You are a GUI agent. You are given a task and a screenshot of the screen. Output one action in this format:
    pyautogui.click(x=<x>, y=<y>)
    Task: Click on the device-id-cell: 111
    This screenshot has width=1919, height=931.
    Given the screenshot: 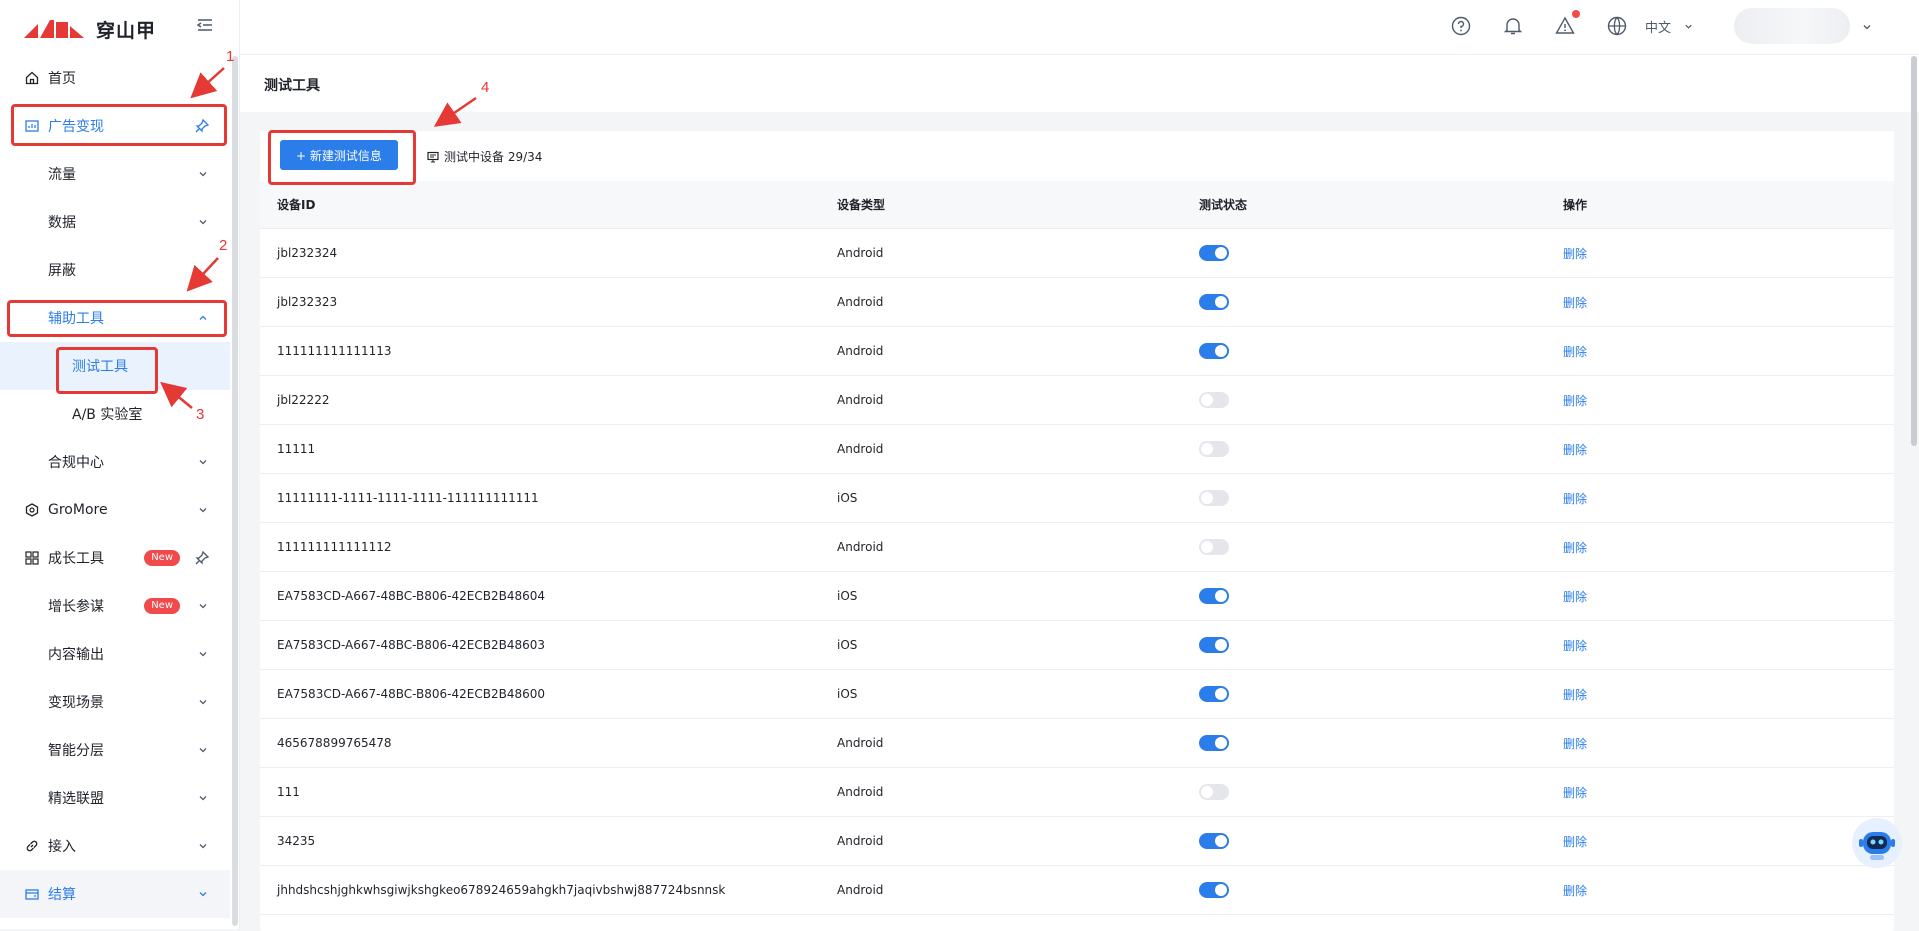 What is the action you would take?
    pyautogui.click(x=540, y=792)
    